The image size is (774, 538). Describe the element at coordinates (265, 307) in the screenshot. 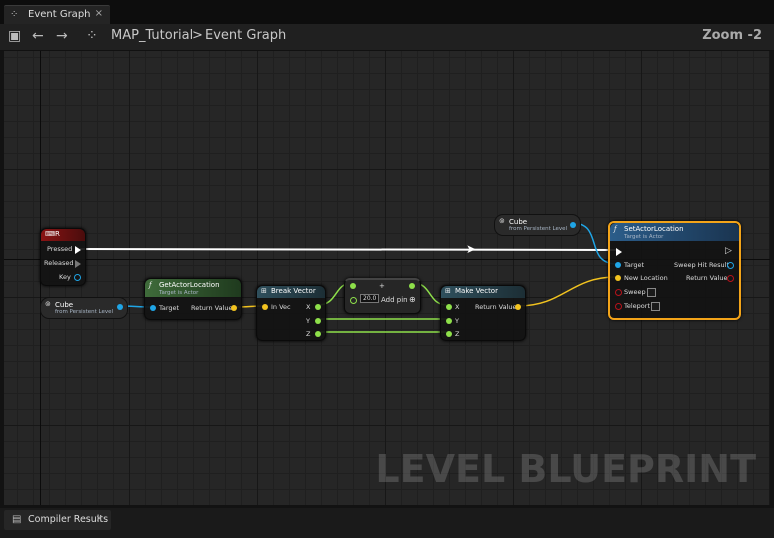

I see `in-vec-pin` at that location.